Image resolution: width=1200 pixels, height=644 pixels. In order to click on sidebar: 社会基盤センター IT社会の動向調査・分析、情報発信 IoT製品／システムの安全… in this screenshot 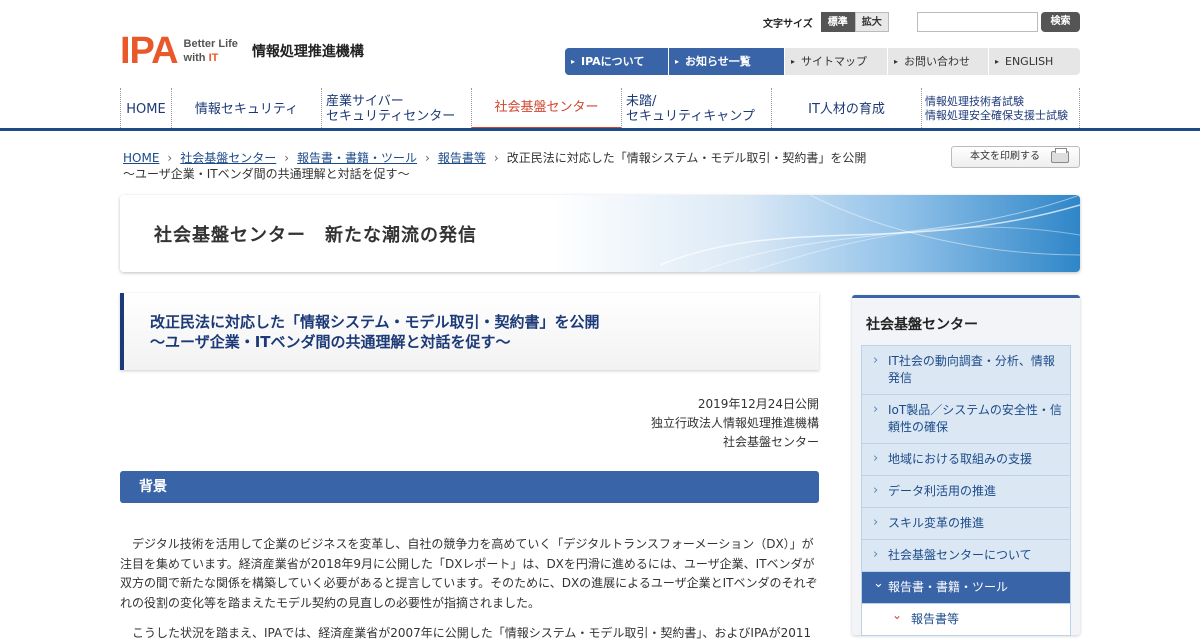, I will do `click(966, 465)`.